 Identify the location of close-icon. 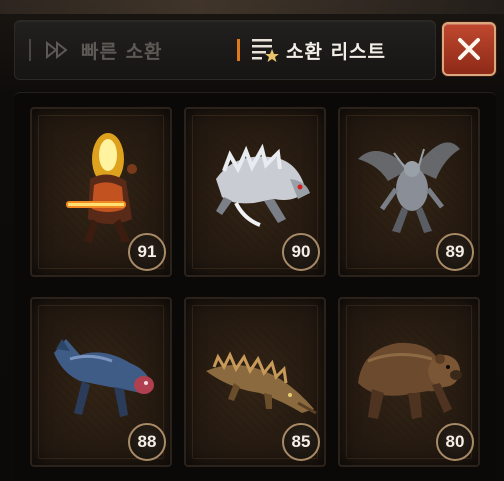
(469, 49).